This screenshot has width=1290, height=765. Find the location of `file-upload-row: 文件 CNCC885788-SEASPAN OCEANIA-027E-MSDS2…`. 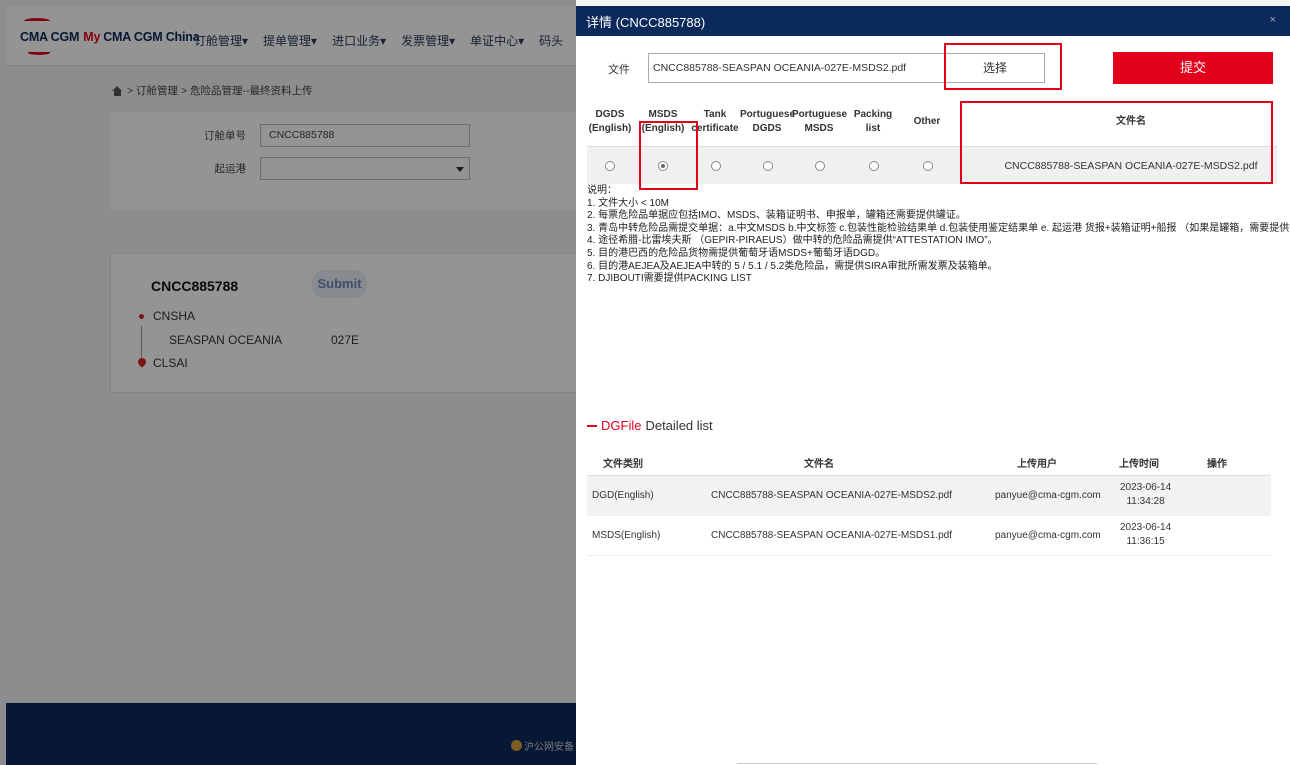

file-upload-row: 文件 CNCC885788-SEASPAN OCEANIA-027E-MSDS2… is located at coordinates (933, 68).